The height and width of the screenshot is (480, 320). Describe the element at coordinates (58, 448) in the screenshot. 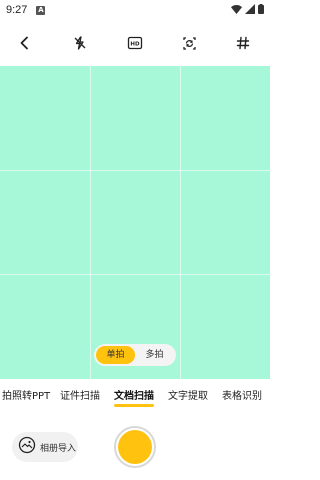

I see `album-import-label: 相册导入` at that location.